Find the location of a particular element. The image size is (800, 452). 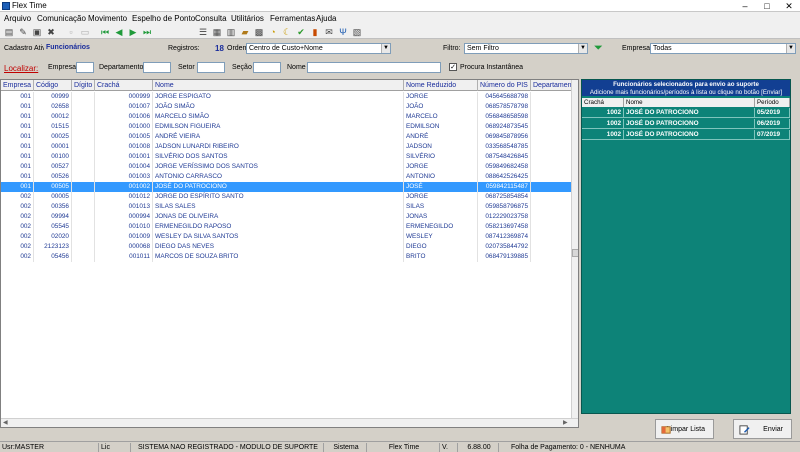

list-item: 1002 JOSÉ DO PATROCIONO 07/2019 is located at coordinates (686, 135).